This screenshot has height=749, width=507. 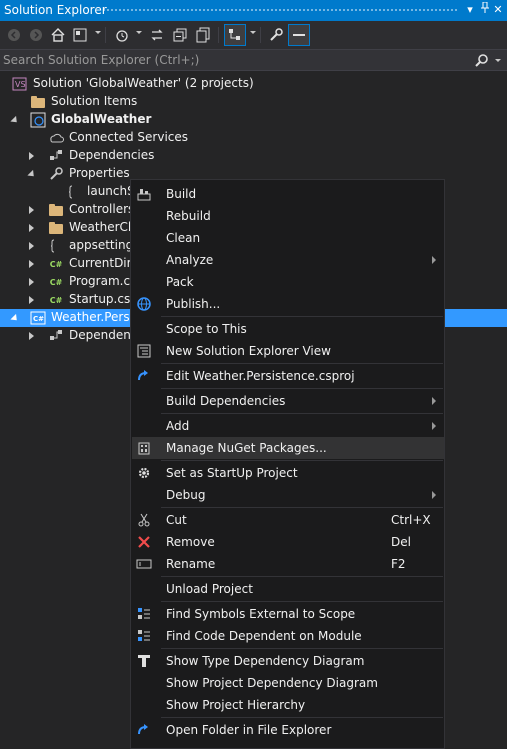 I want to click on preview-dropdown-icon, so click(x=253, y=32).